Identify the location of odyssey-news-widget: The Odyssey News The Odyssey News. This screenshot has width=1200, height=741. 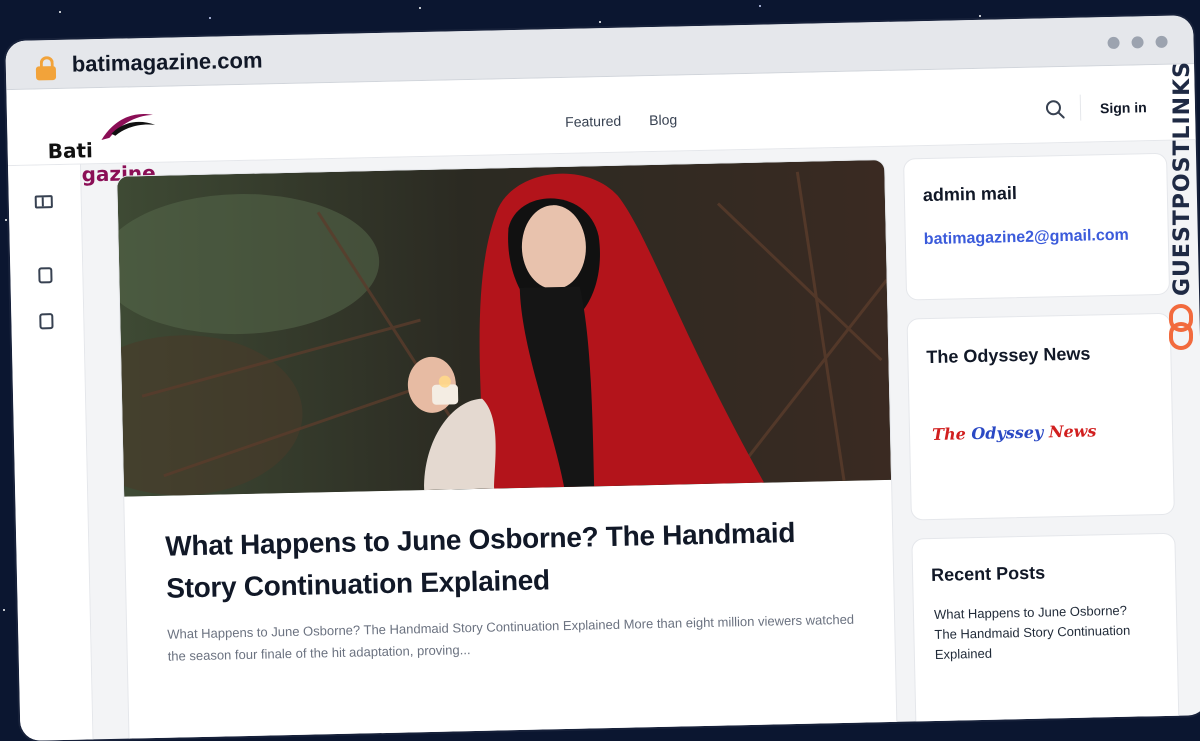
(1040, 416).